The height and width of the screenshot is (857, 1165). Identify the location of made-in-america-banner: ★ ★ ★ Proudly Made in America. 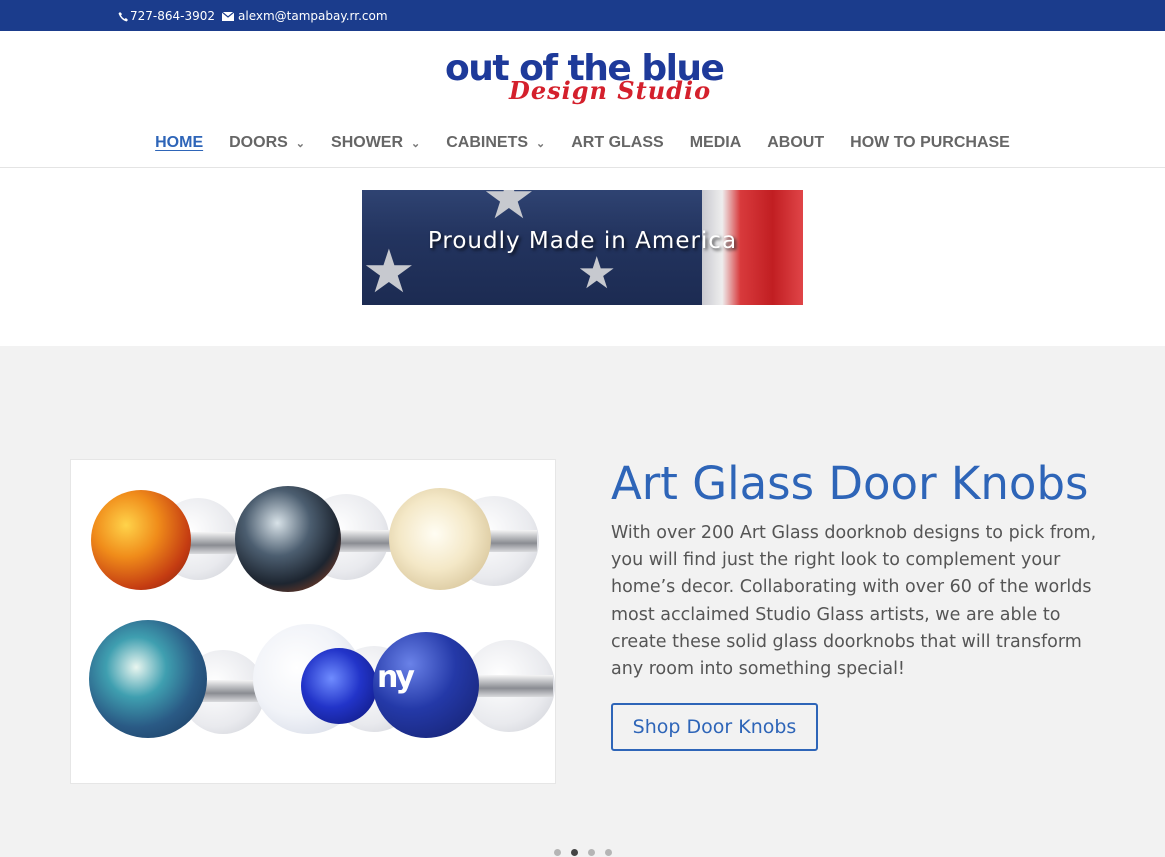
(582, 247).